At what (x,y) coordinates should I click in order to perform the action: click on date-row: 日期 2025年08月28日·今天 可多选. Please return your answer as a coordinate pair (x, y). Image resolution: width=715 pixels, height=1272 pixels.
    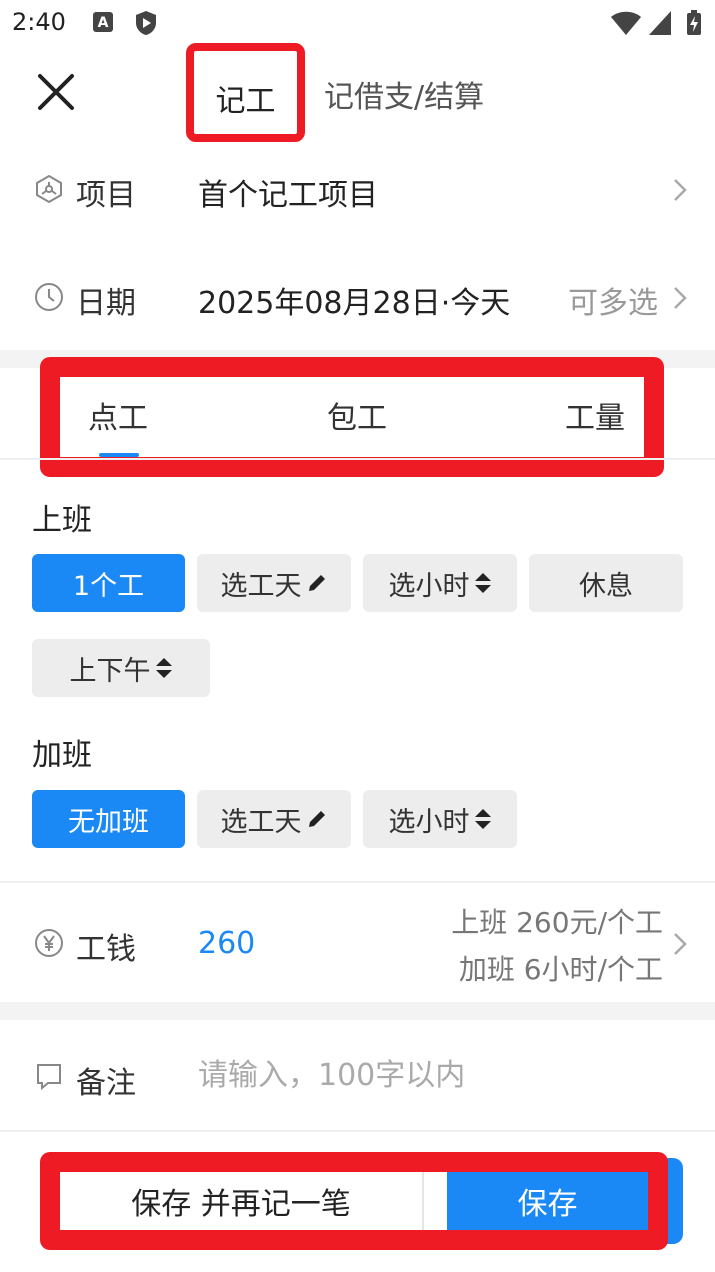
    Looking at the image, I should click on (357, 298).